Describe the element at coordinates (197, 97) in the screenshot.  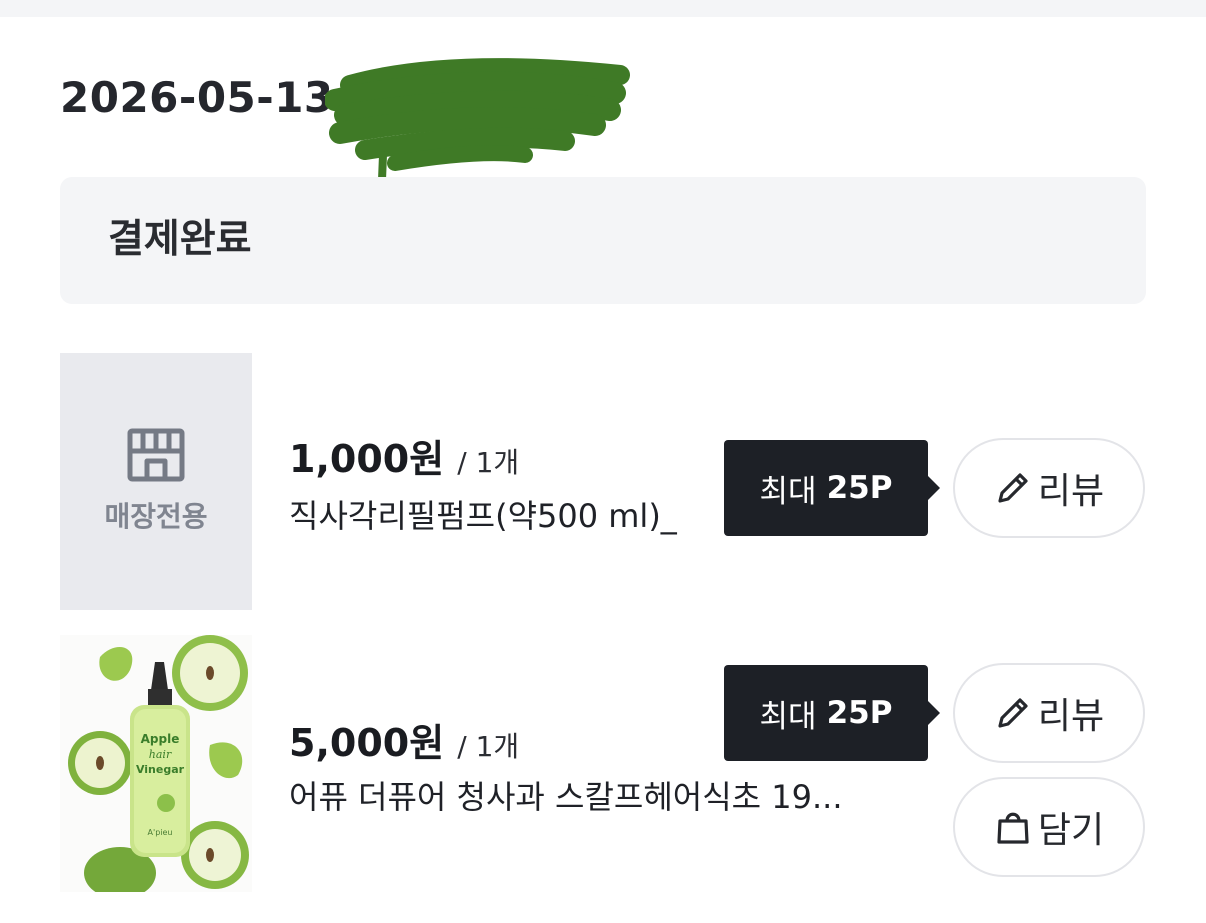
I see `order-date: 2026-05-13` at that location.